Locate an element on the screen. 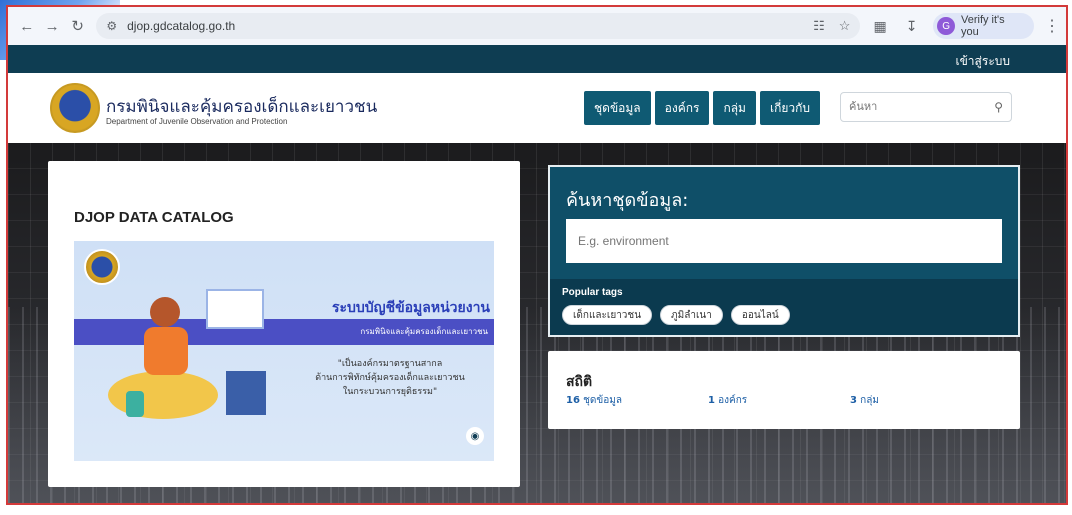 This screenshot has width=1072, height=515. stat-count: 16 is located at coordinates (573, 400).